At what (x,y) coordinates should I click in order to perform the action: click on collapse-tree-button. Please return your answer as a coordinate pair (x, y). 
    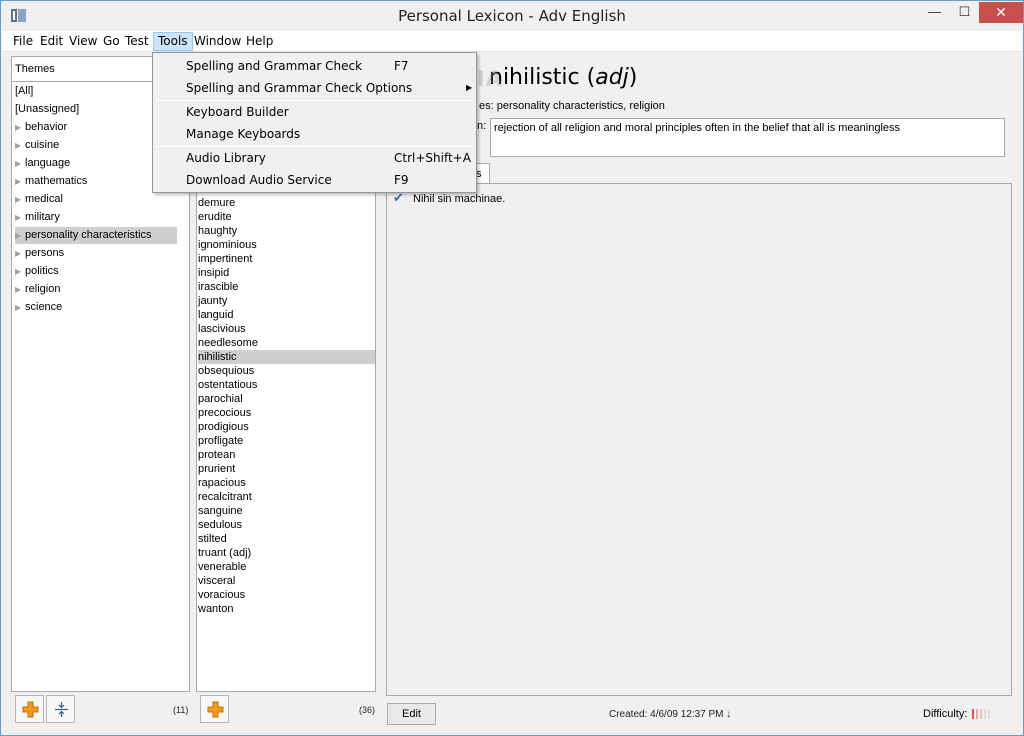
    Looking at the image, I should click on (60, 709).